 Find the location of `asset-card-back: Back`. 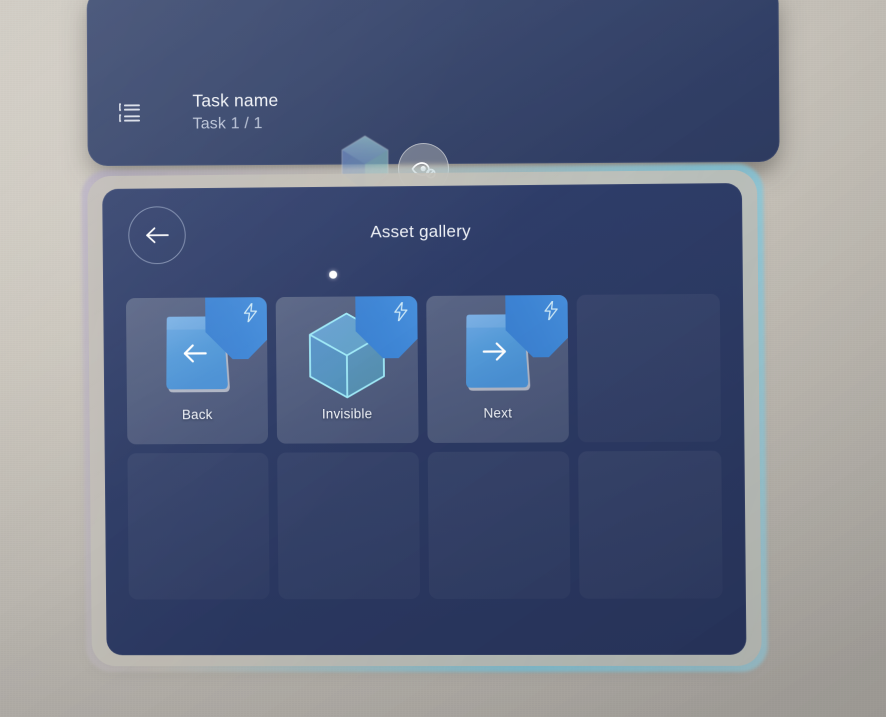

asset-card-back: Back is located at coordinates (196, 371).